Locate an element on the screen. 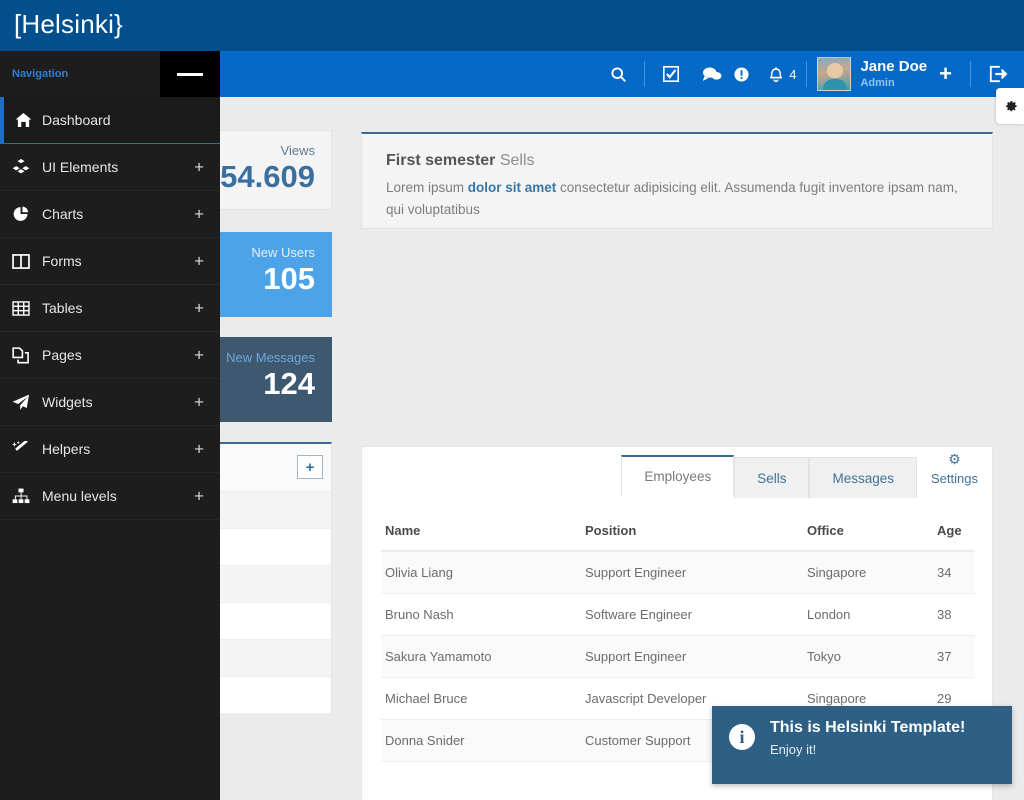 The width and height of the screenshot is (1024, 800). bell-icon: 4 is located at coordinates (778, 74).